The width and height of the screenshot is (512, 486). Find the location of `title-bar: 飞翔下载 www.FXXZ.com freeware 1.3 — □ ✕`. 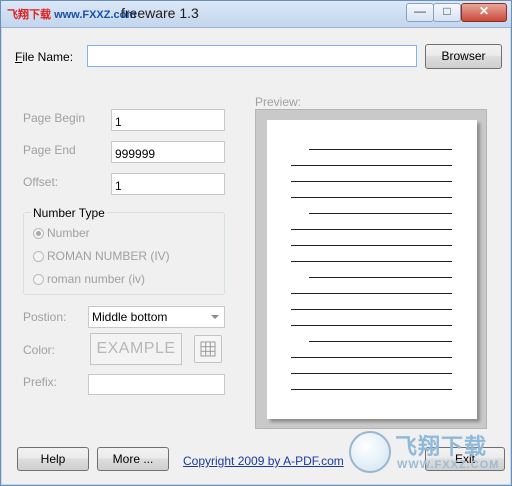

title-bar: 飞翔下载 www.FXXZ.com freeware 1.3 — □ ✕ is located at coordinates (256, 14).